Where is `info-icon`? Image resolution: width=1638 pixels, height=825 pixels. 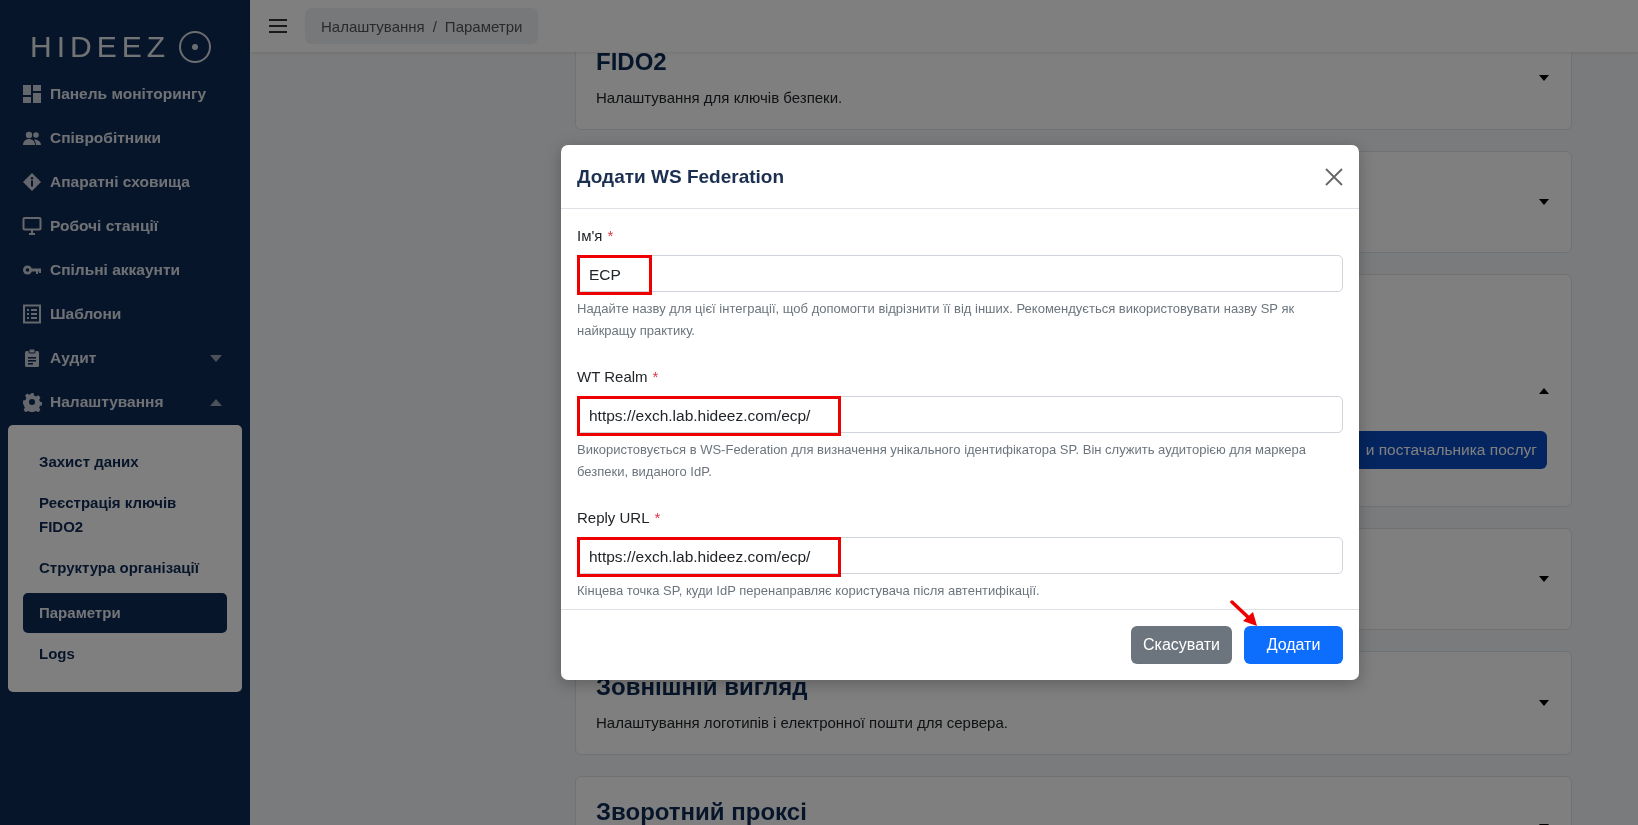 info-icon is located at coordinates (32, 182).